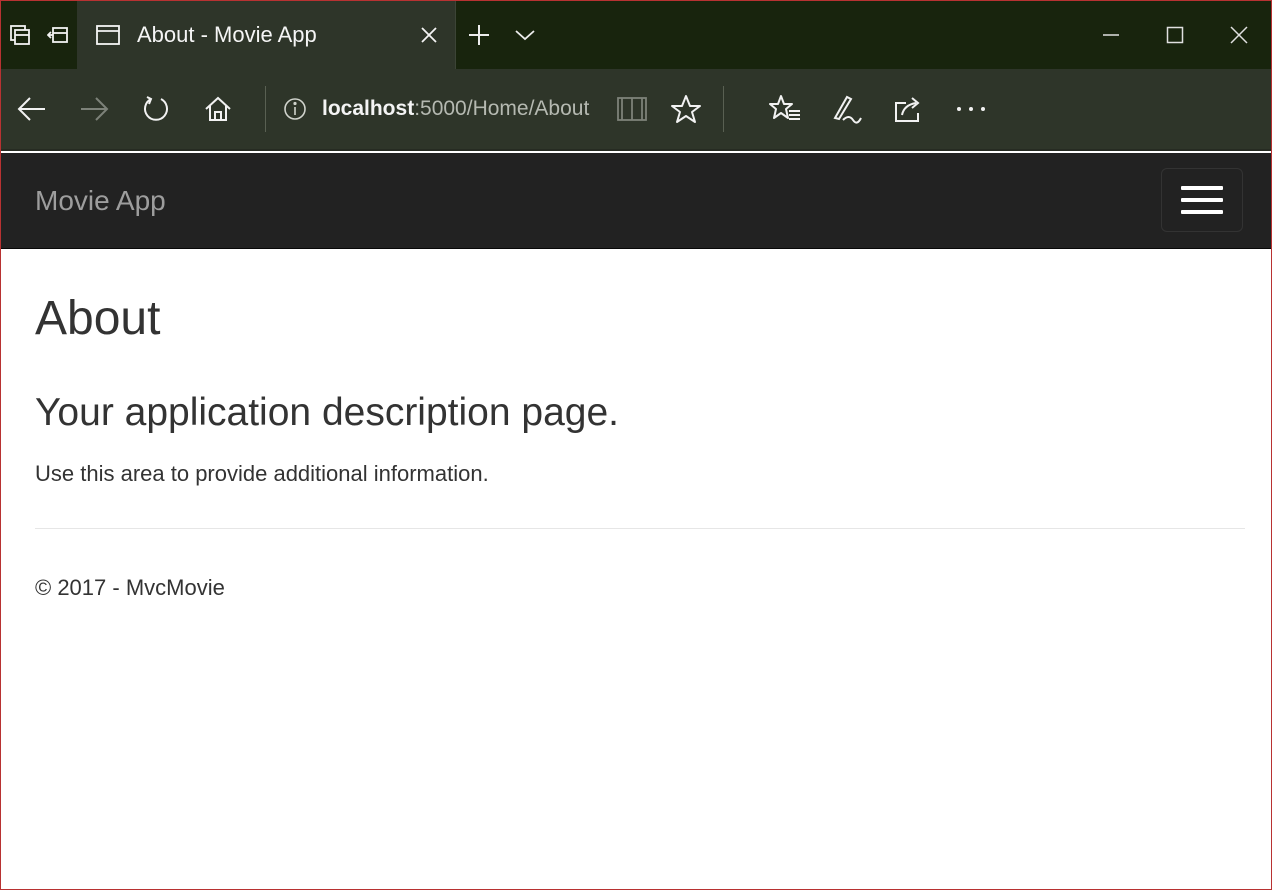  What do you see at coordinates (640, 528) in the screenshot?
I see `divider` at bounding box center [640, 528].